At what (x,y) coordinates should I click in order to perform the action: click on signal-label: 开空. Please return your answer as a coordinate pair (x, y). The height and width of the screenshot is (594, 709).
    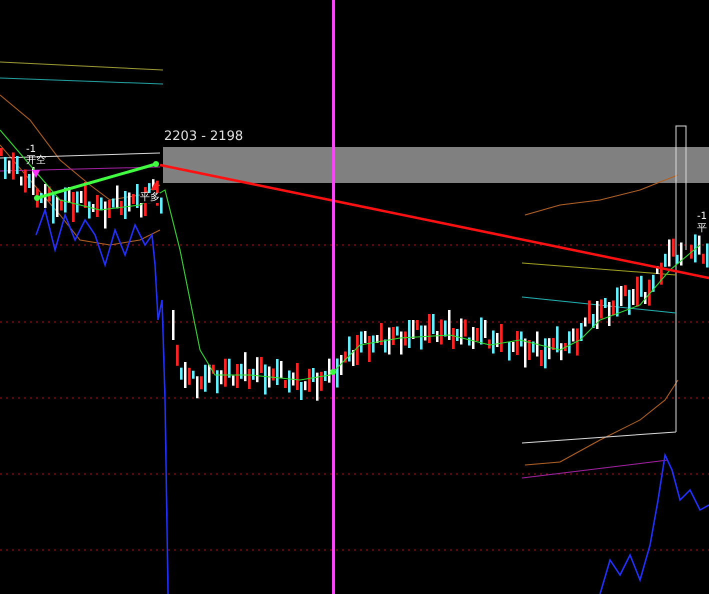
    Looking at the image, I should click on (36, 161).